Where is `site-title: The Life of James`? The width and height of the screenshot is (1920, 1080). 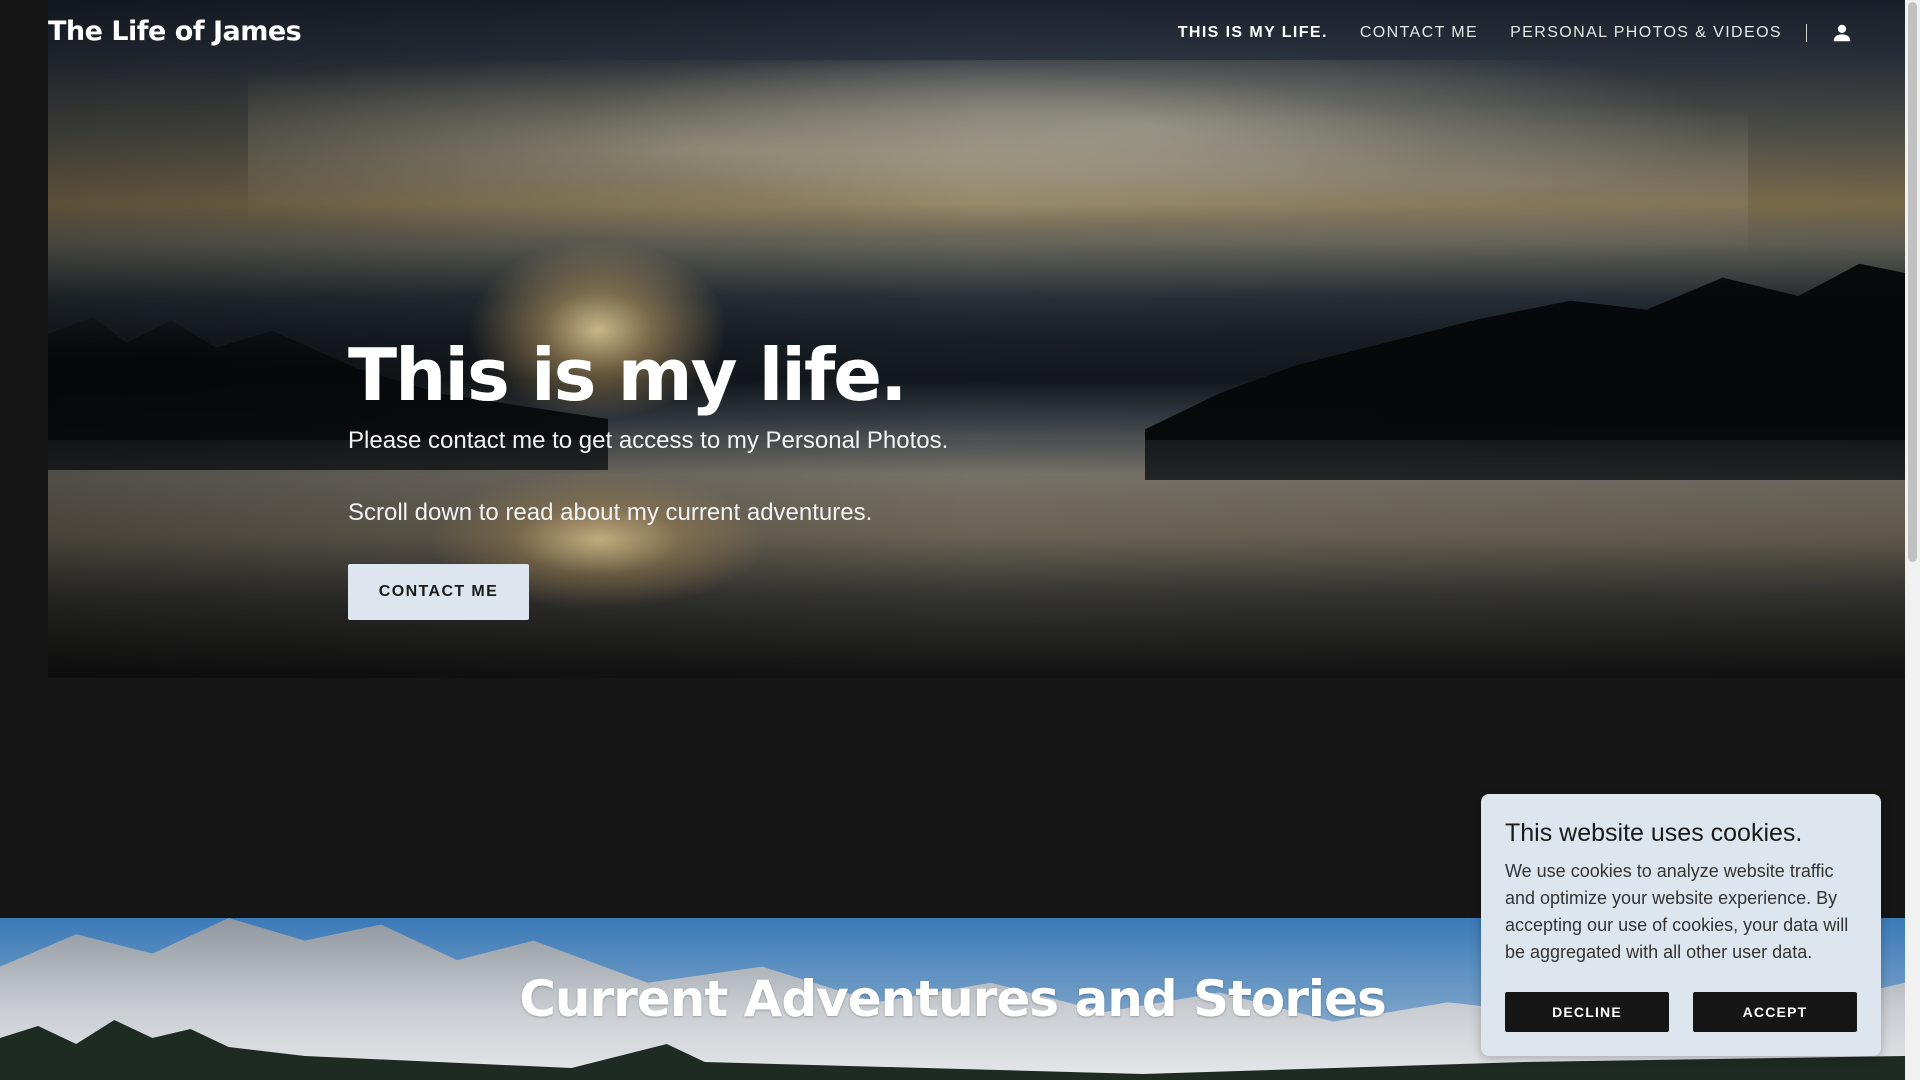 site-title: The Life of James is located at coordinates (175, 31).